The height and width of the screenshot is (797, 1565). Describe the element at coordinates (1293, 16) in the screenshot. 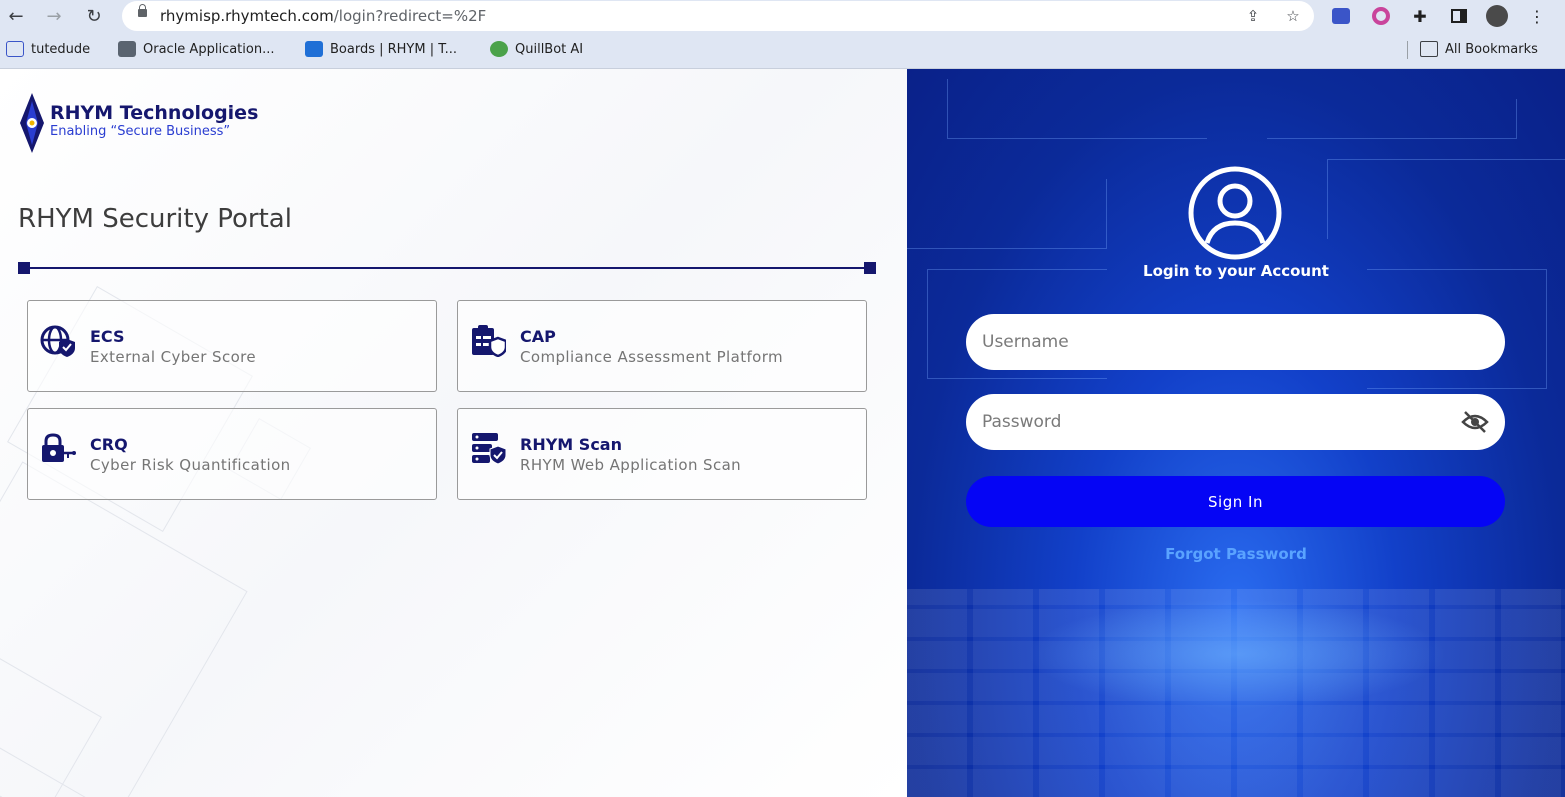

I see `star-icon: ☆` at that location.